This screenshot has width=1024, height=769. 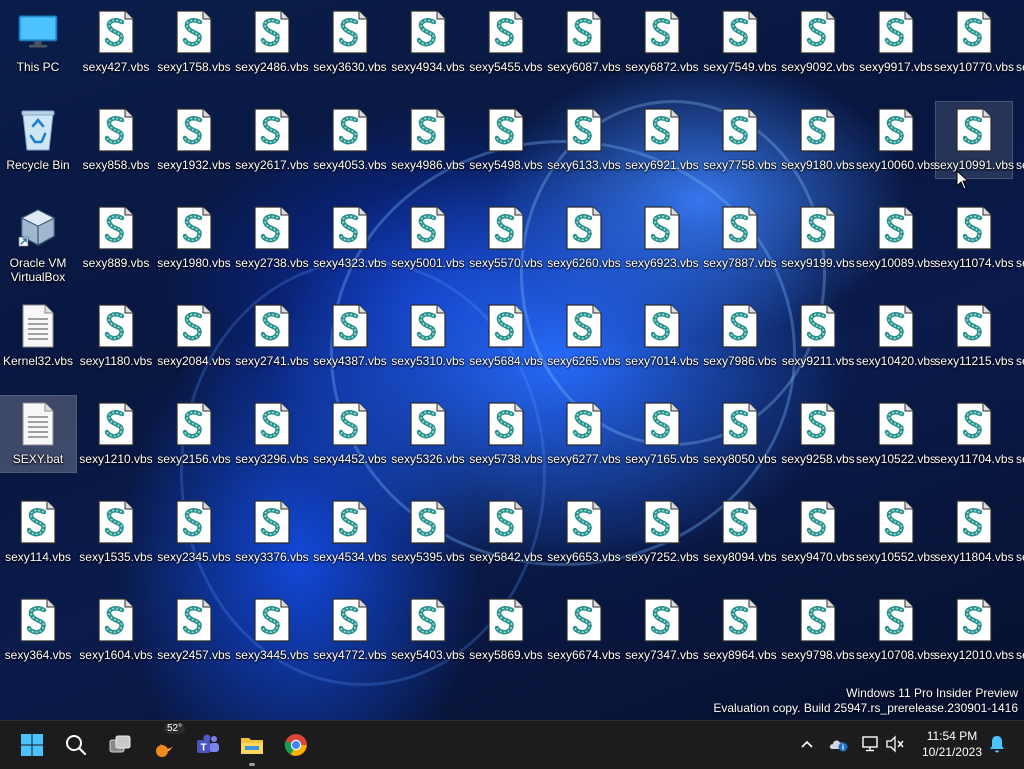 I want to click on desktop-icon-sexy10991-vbs: sexy10991.vbs, so click(x=974, y=140).